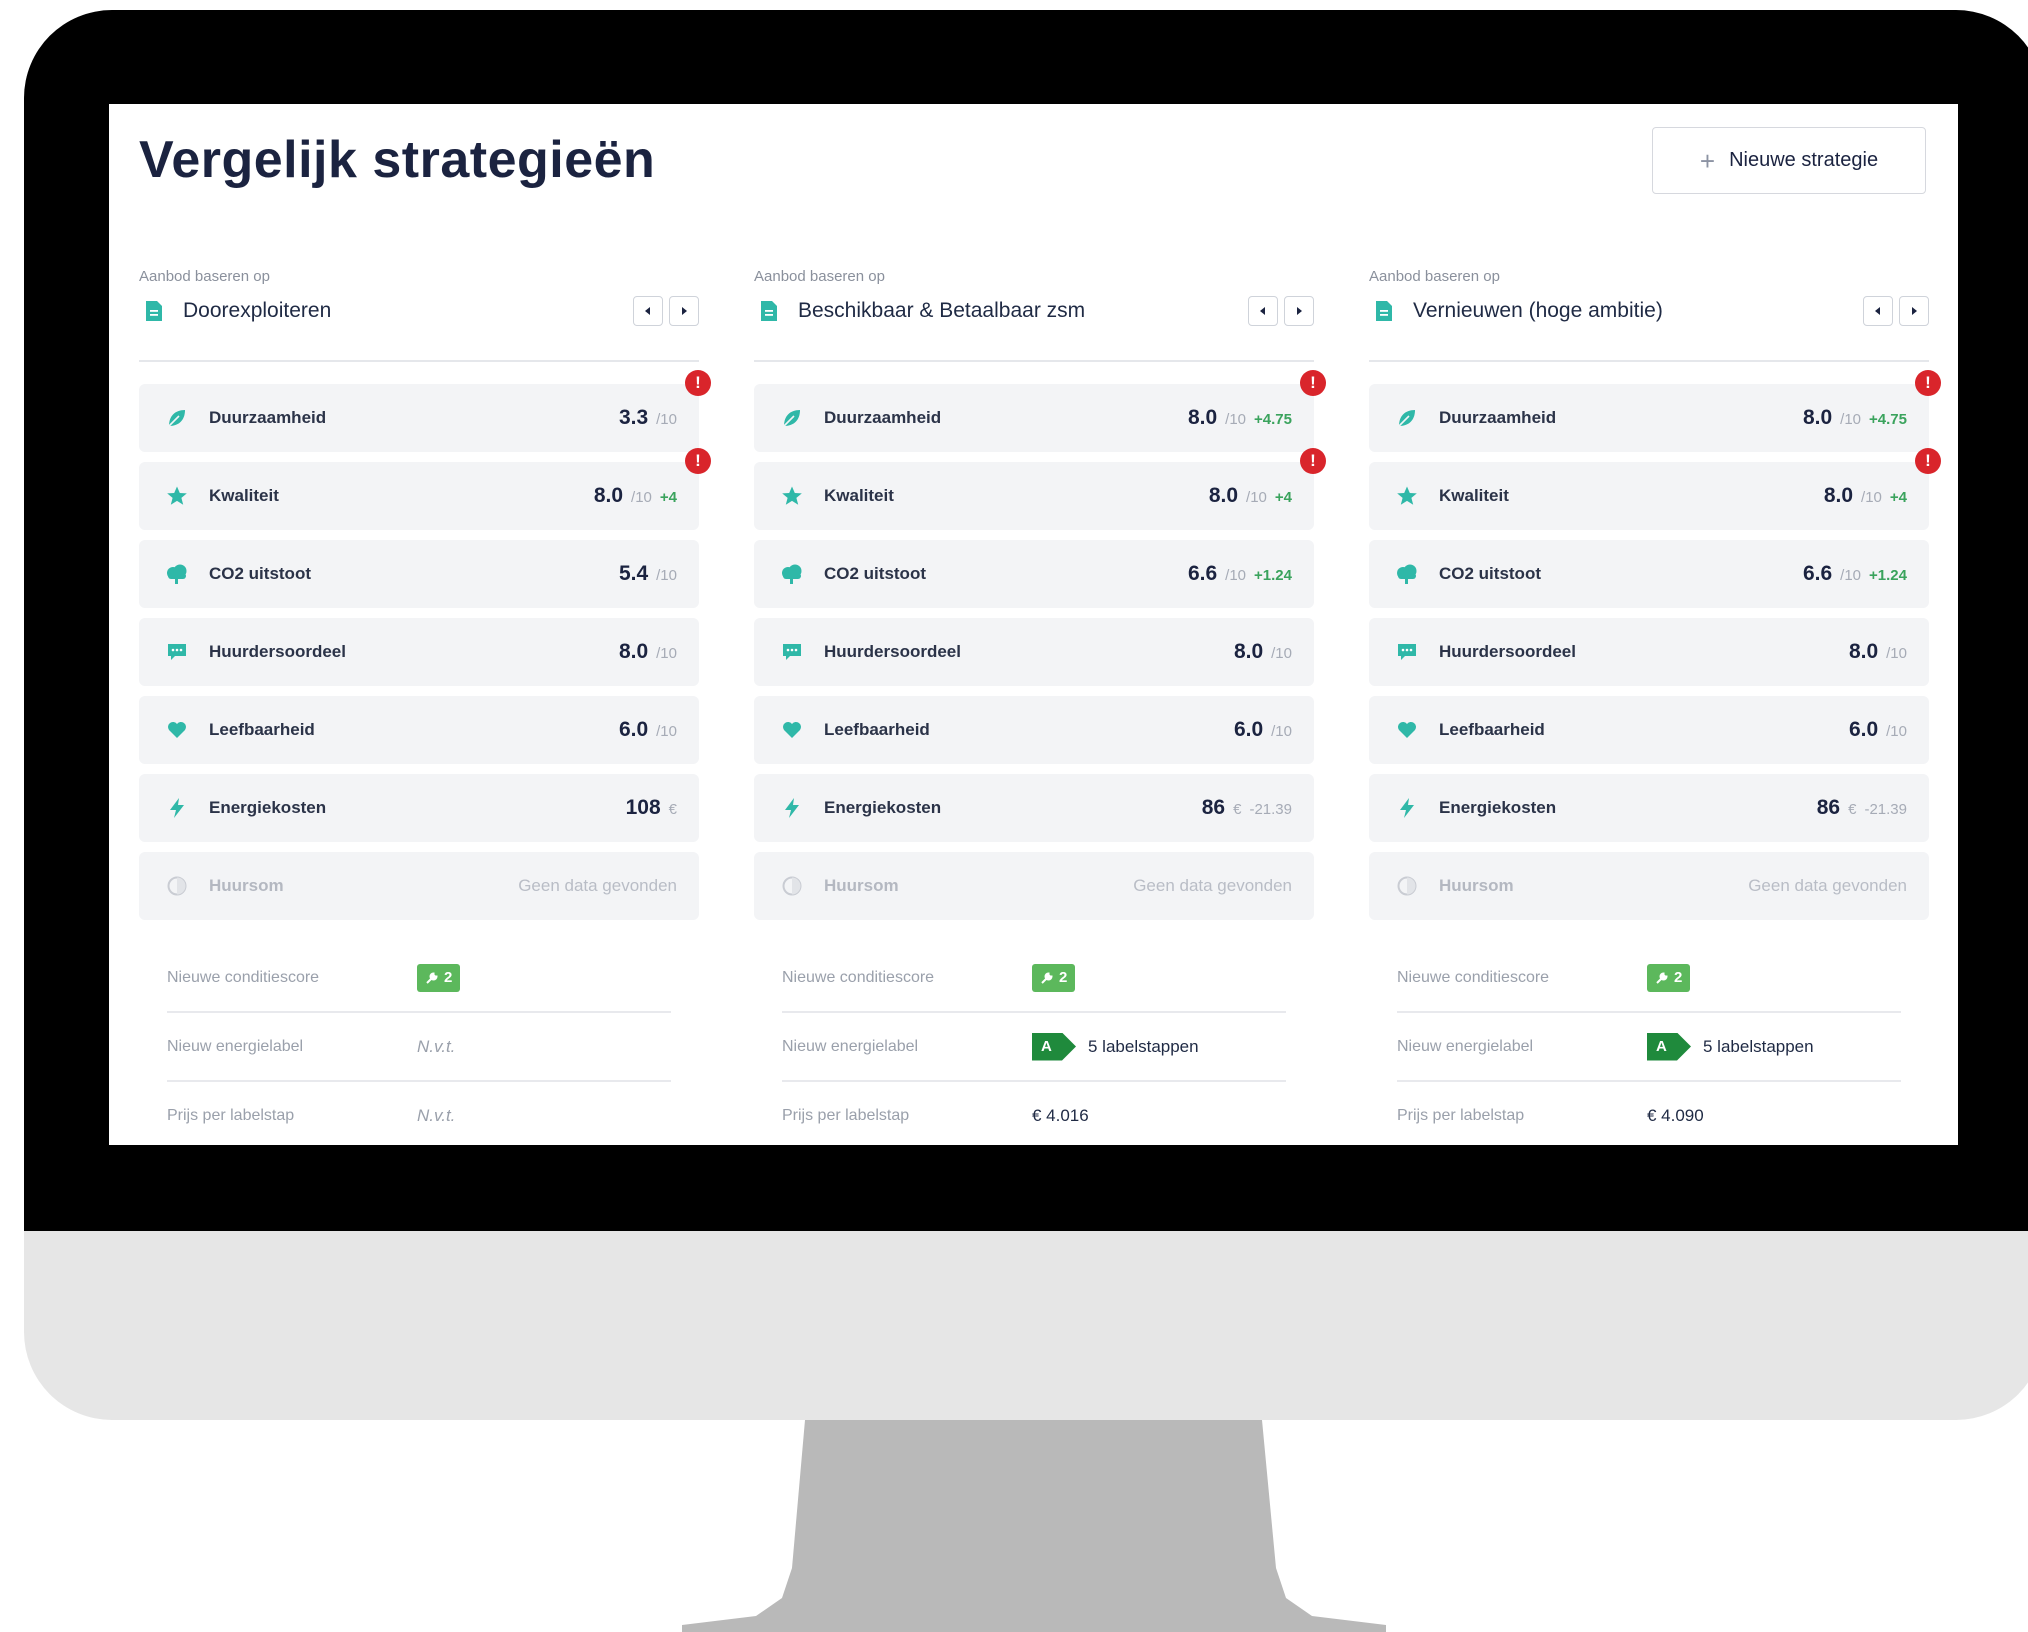 This screenshot has height=1632, width=2028. What do you see at coordinates (243, 977) in the screenshot?
I see `condition-score-label: Nieuwe conditiescore` at bounding box center [243, 977].